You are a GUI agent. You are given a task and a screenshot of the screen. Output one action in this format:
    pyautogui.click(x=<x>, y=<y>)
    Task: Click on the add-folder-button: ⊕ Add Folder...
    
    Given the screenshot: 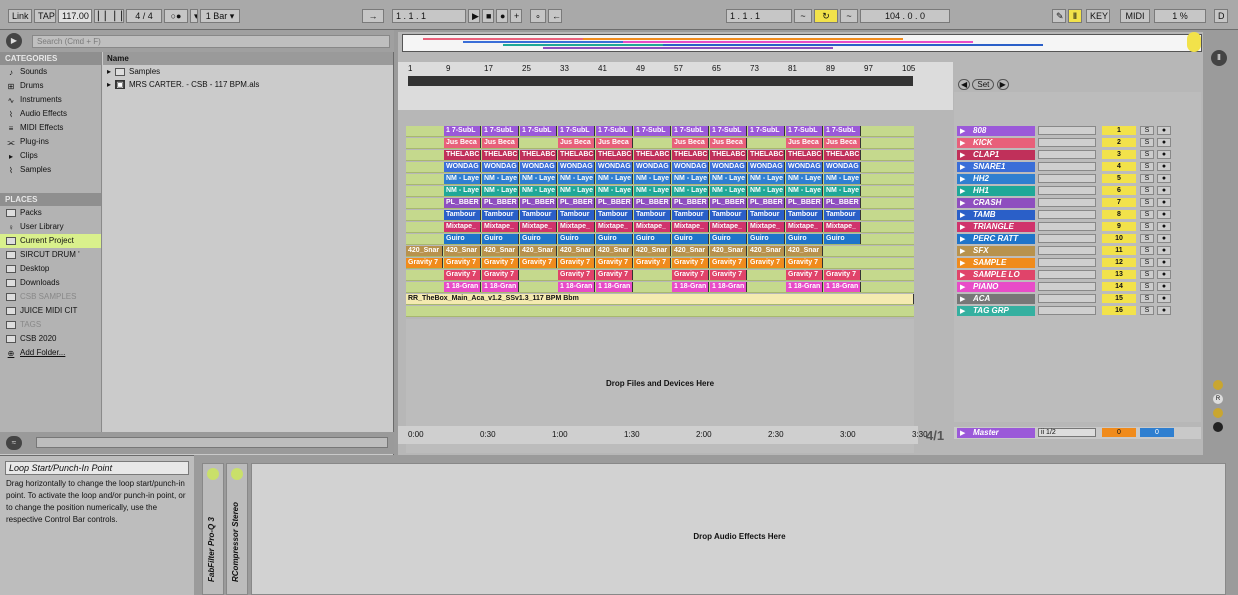 What is the action you would take?
    pyautogui.click(x=50, y=353)
    